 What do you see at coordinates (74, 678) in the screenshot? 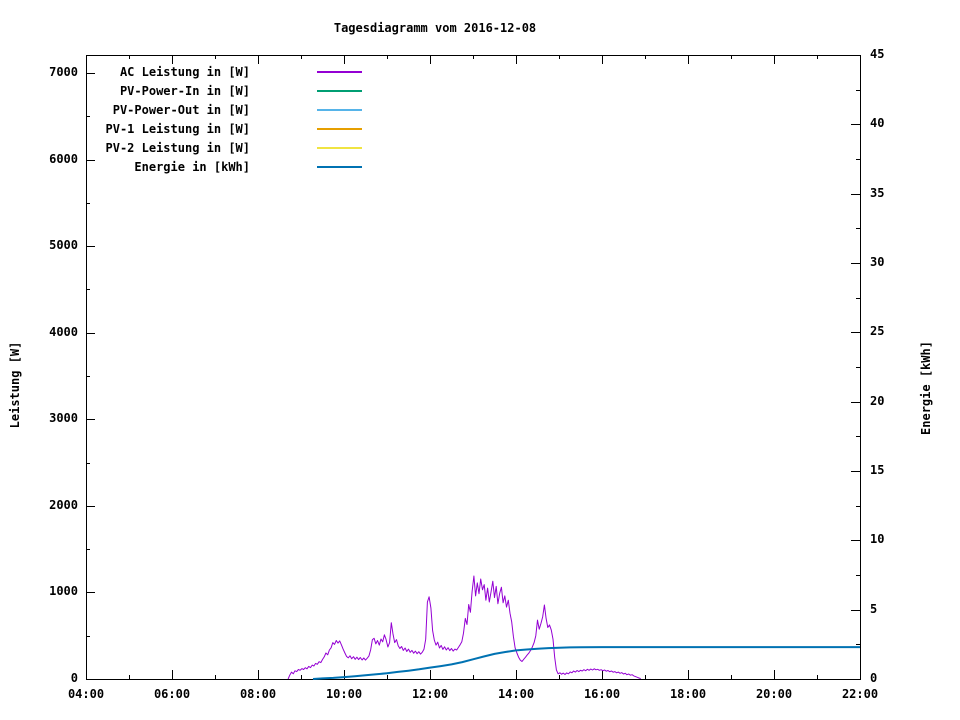
I see `left-y-tick-label: 0` at bounding box center [74, 678].